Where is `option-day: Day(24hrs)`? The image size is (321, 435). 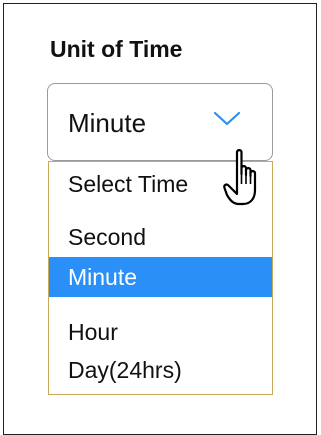 option-day: Day(24hrs) is located at coordinates (160, 370).